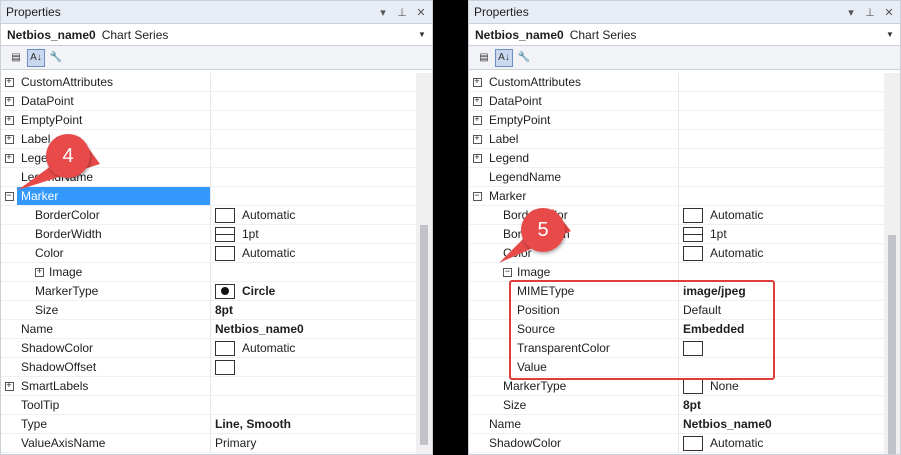 This screenshot has height=455, width=901. What do you see at coordinates (114, 386) in the screenshot?
I see `property-name: SmartLabels` at bounding box center [114, 386].